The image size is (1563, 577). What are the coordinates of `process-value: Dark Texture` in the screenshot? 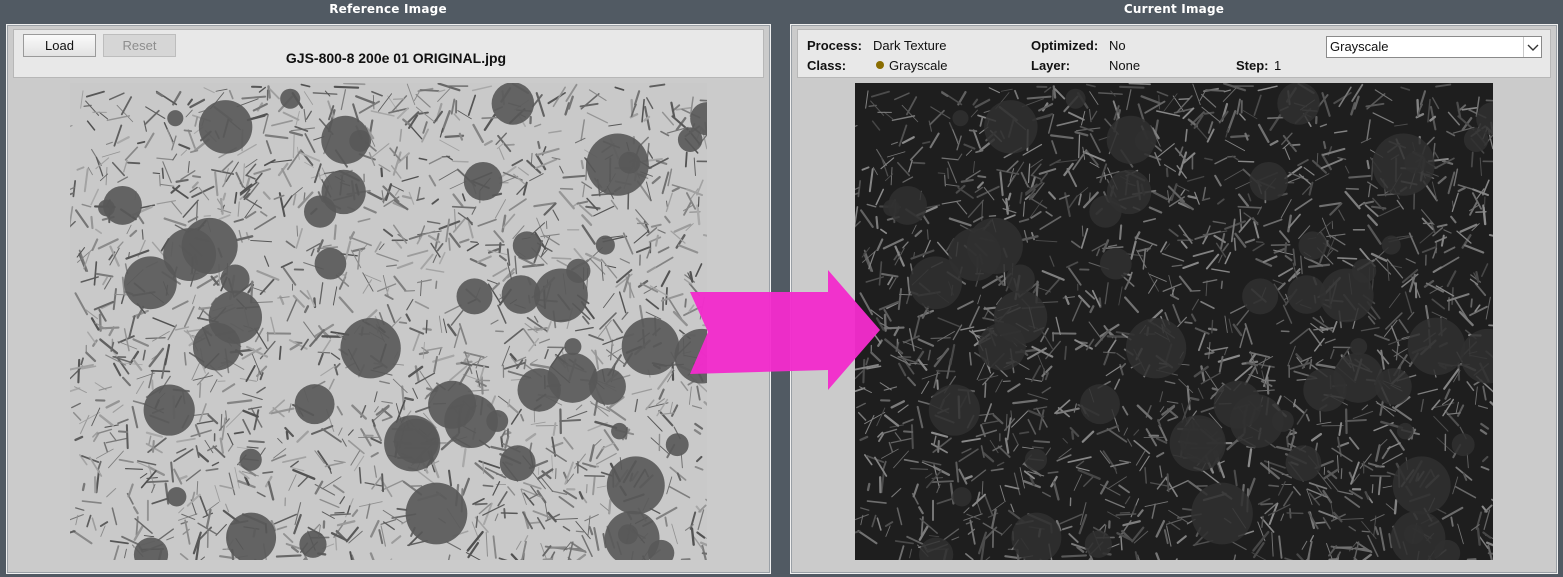 It's located at (910, 45).